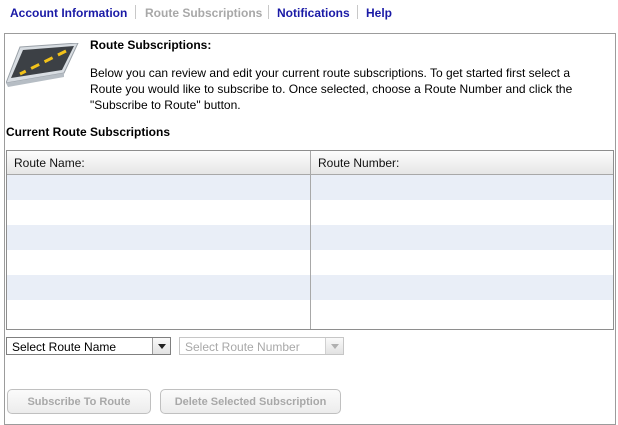  Describe the element at coordinates (79, 401) in the screenshot. I see `subscribe-to-route-button: Subscribe To Route` at that location.